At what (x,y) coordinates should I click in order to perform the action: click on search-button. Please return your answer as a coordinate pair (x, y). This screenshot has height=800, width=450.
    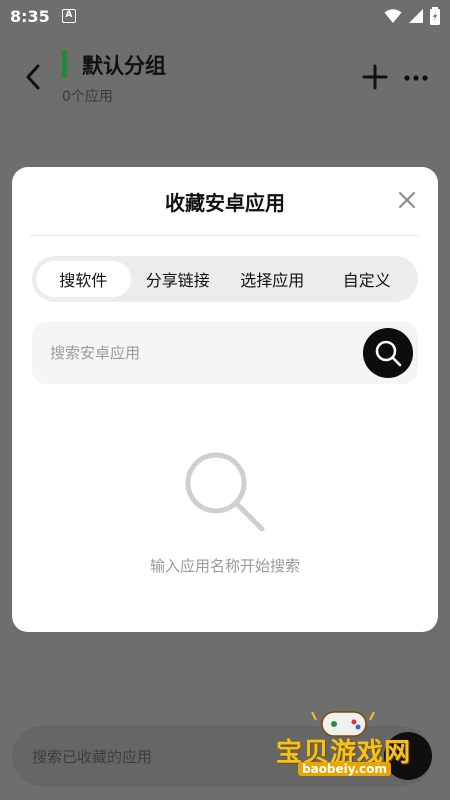
    Looking at the image, I should click on (388, 353).